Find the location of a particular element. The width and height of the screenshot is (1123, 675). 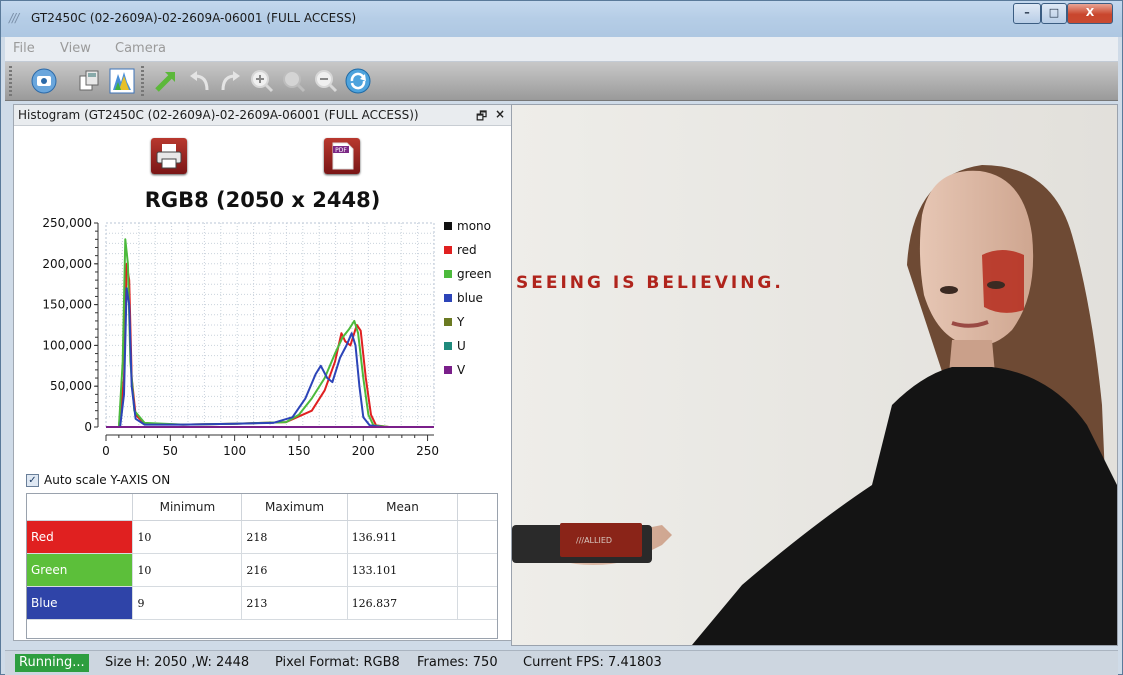

x-tick-label: 150 is located at coordinates (298, 451).